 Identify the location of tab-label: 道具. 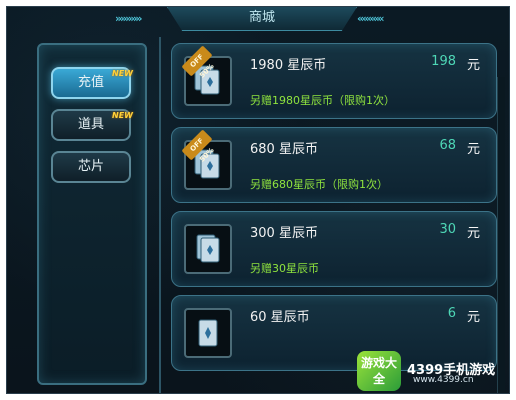
(90, 124).